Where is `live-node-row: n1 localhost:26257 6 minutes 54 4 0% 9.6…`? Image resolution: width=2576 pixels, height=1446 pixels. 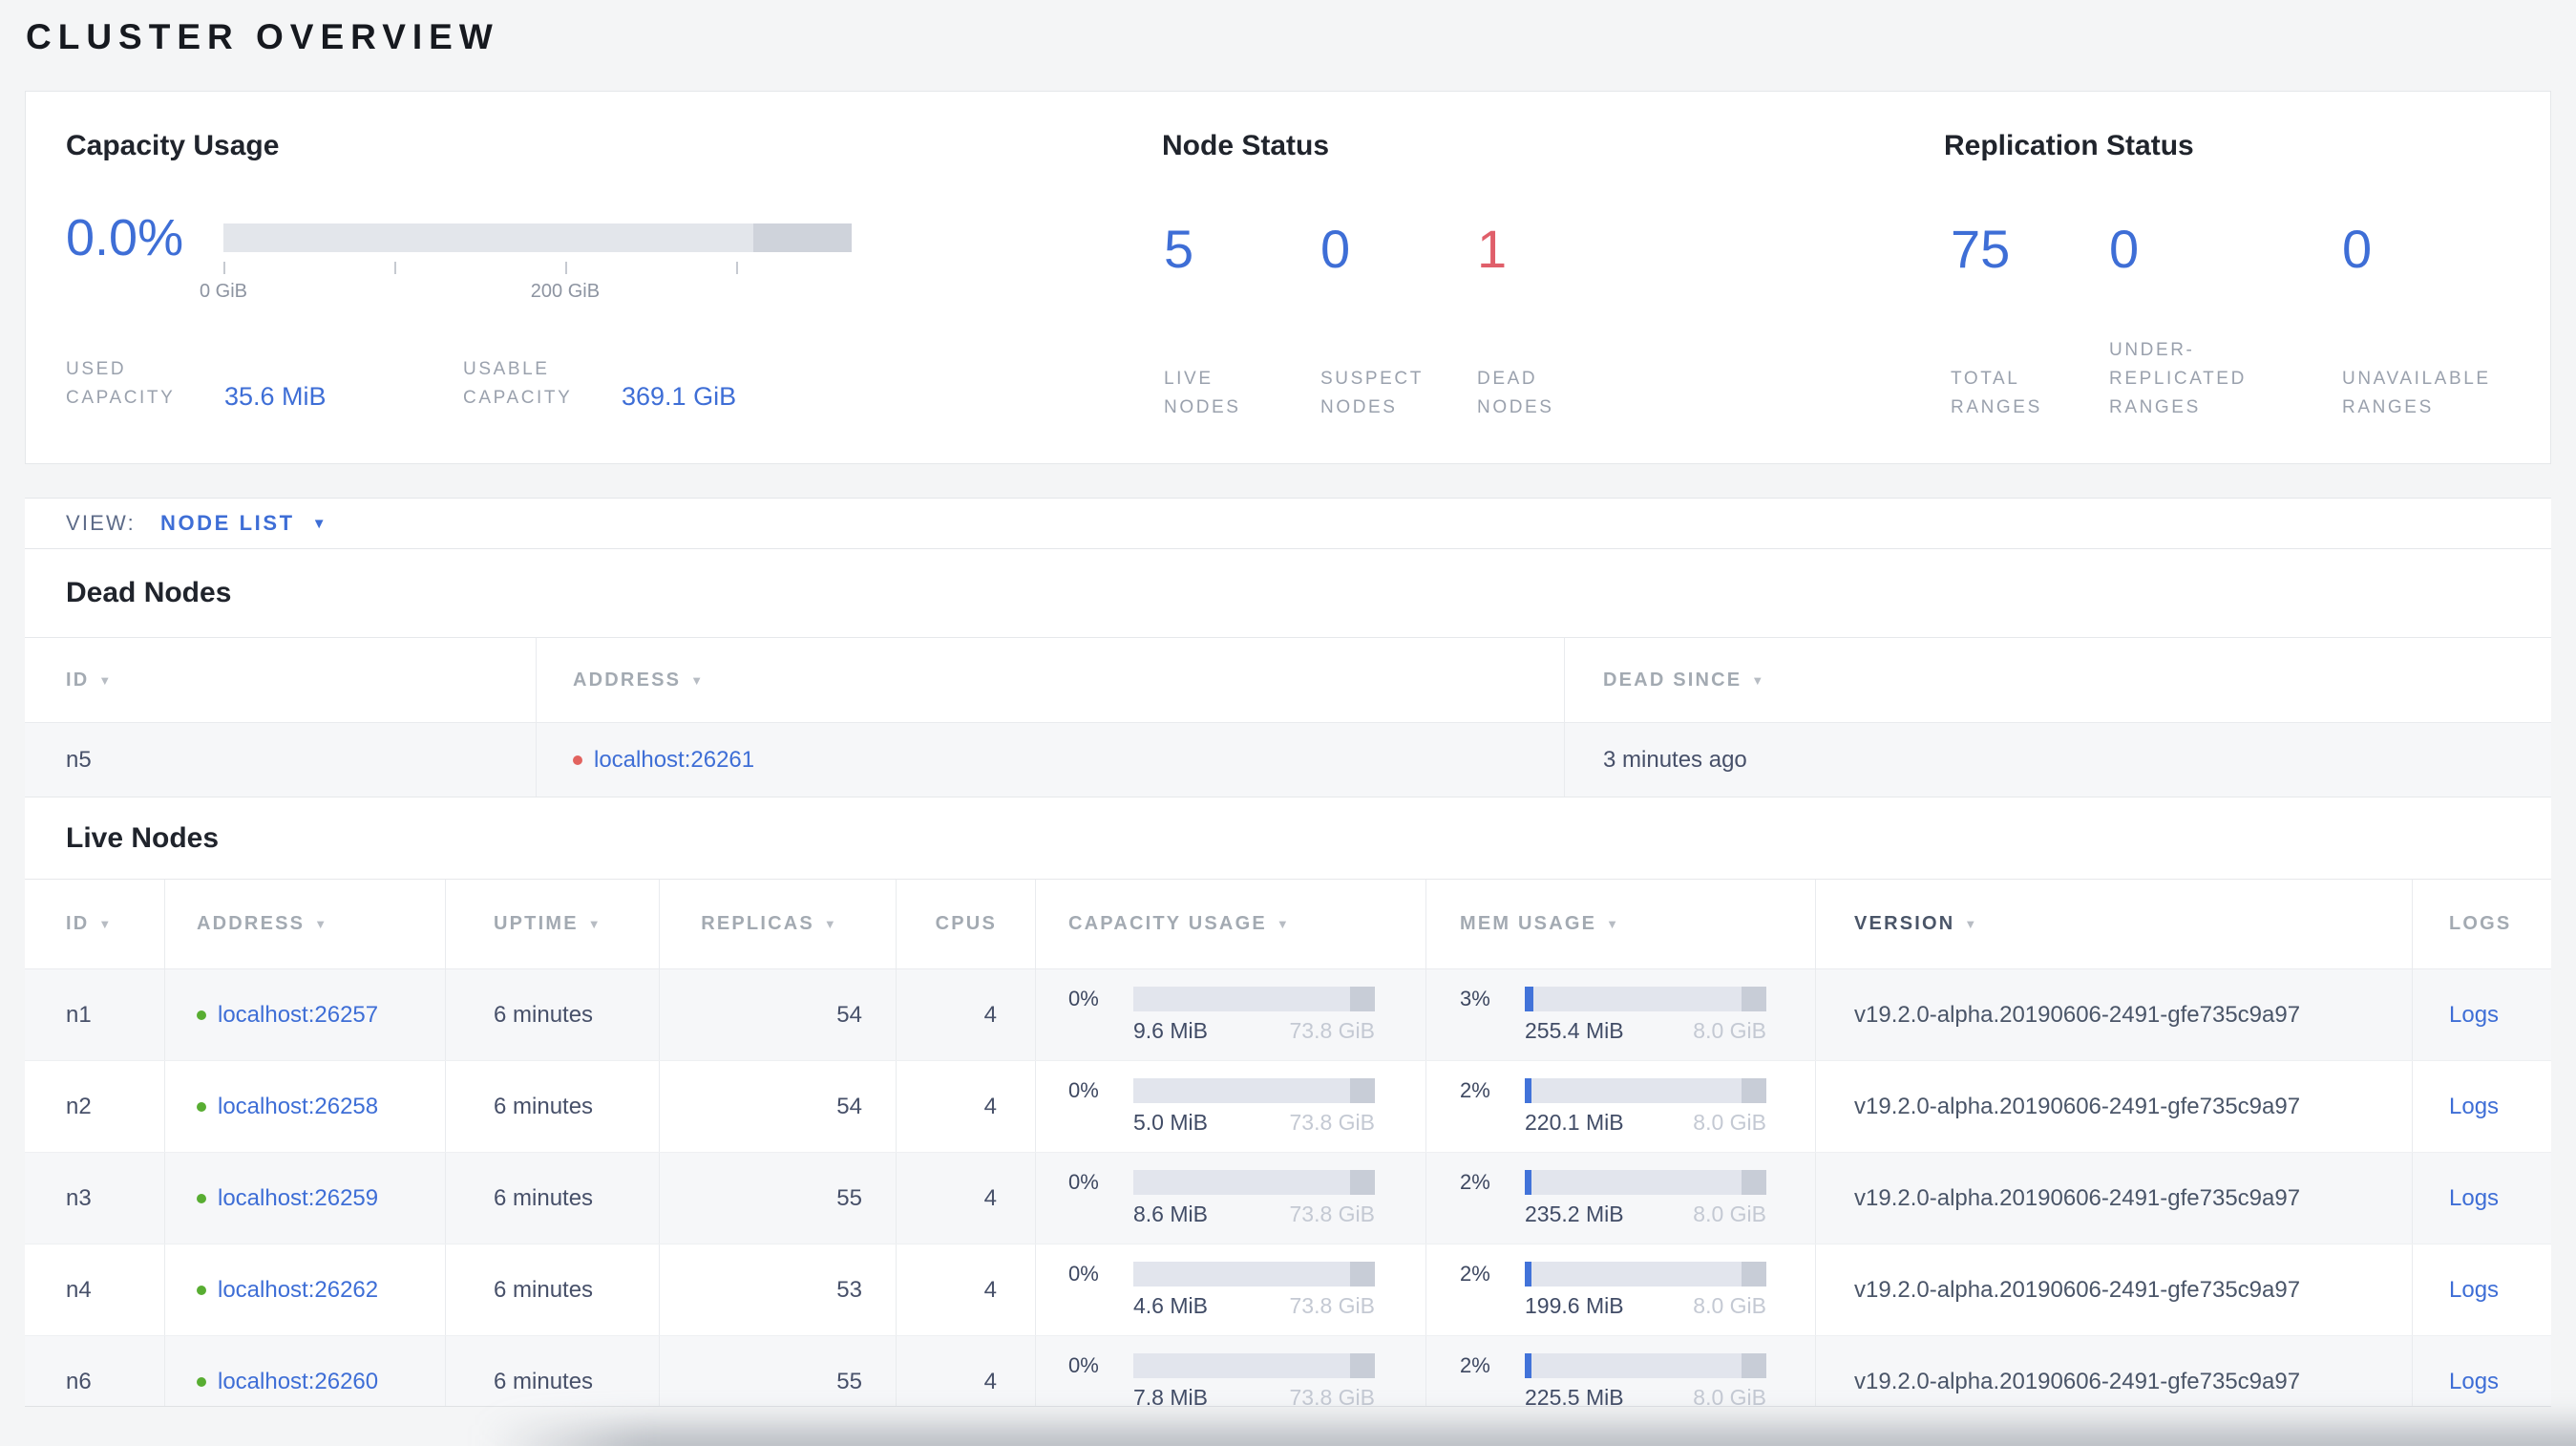 live-node-row: n1 localhost:26257 6 minutes 54 4 0% 9.6… is located at coordinates (1288, 1015).